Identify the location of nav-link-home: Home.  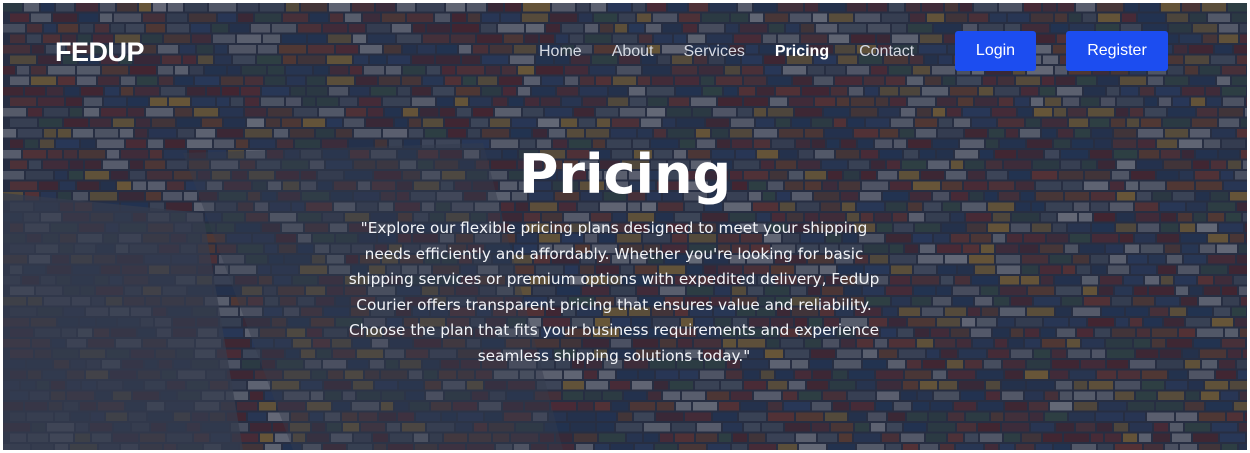
(560, 52).